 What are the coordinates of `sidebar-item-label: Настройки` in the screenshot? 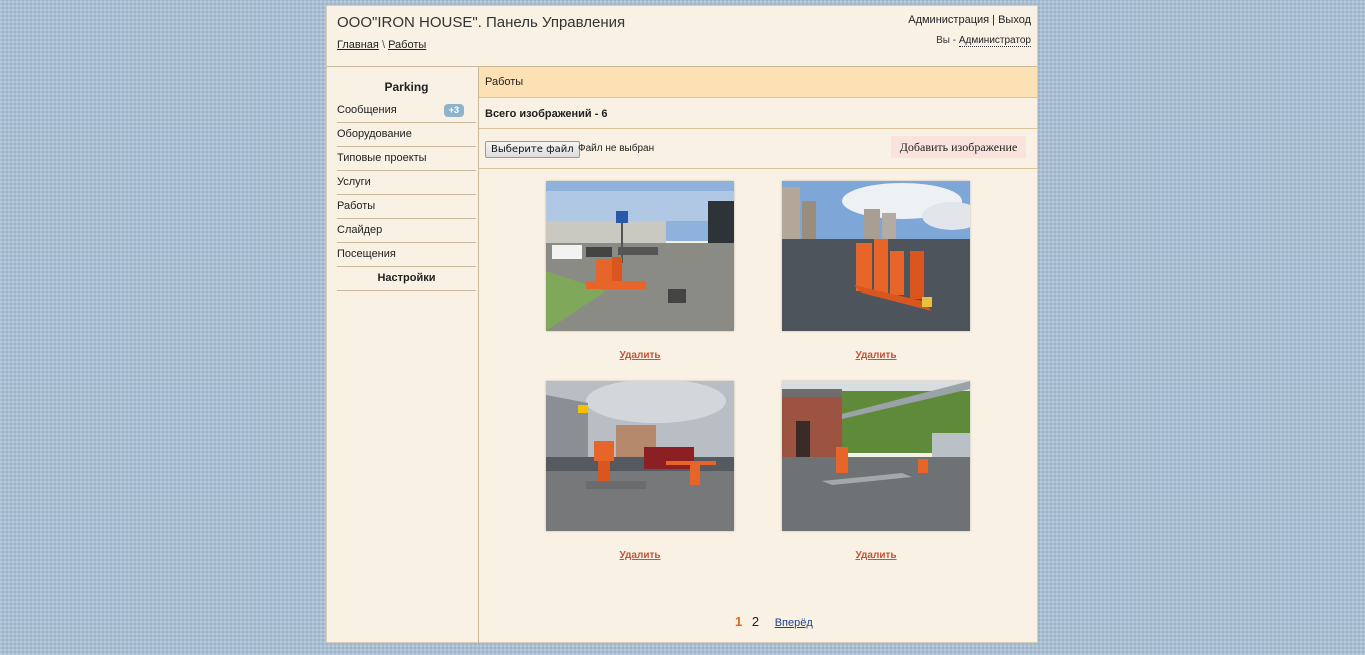 It's located at (406, 278).